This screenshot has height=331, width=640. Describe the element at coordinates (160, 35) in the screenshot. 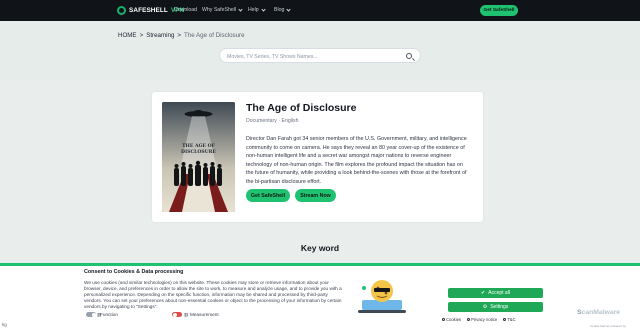

I see `breadcrumb-streaming: Streaming` at that location.